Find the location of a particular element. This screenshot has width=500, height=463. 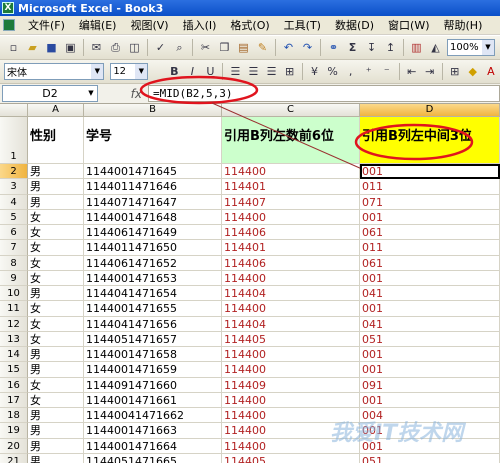

row-header: 21 is located at coordinates (14, 458).